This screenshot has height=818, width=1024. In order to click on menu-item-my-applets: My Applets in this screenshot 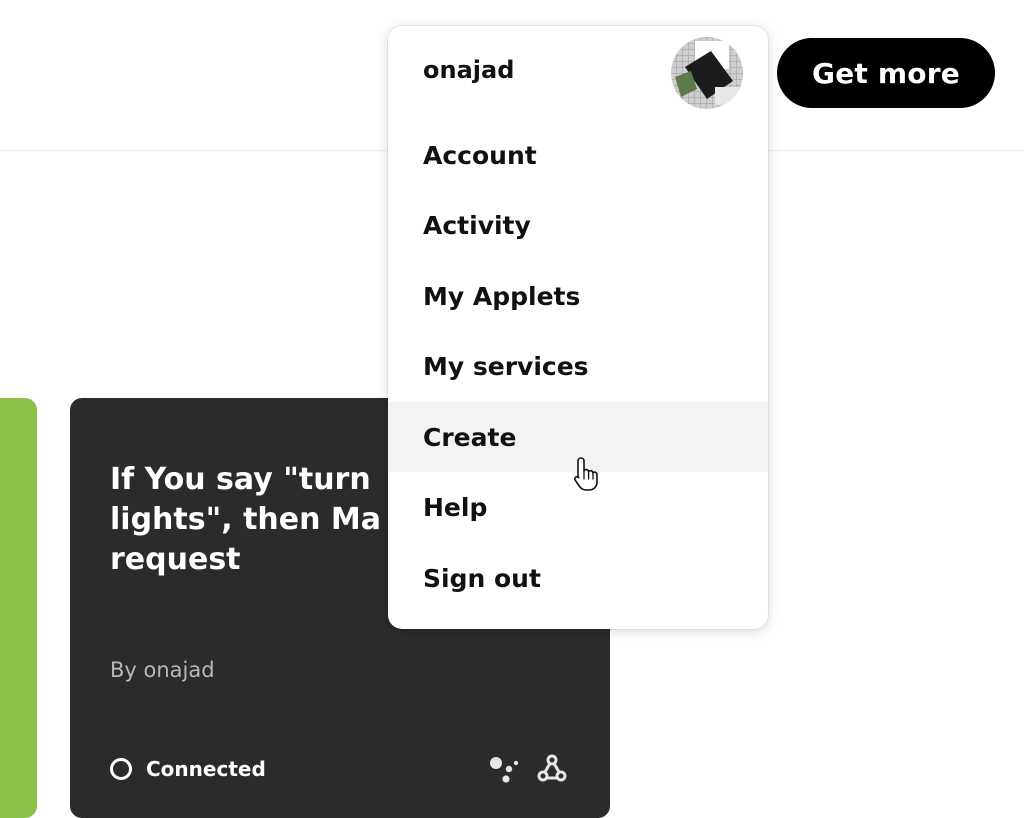, I will do `click(578, 296)`.